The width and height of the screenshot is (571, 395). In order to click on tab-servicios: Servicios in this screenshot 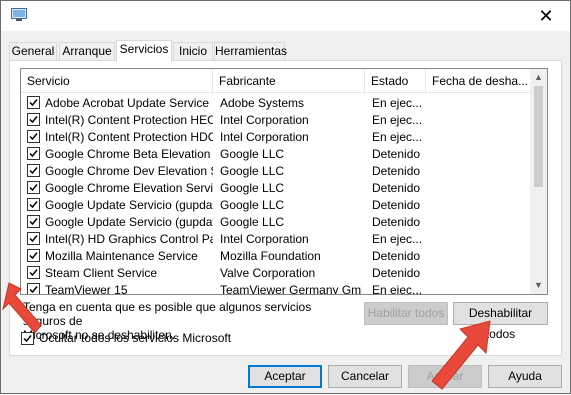, I will do `click(144, 51)`.